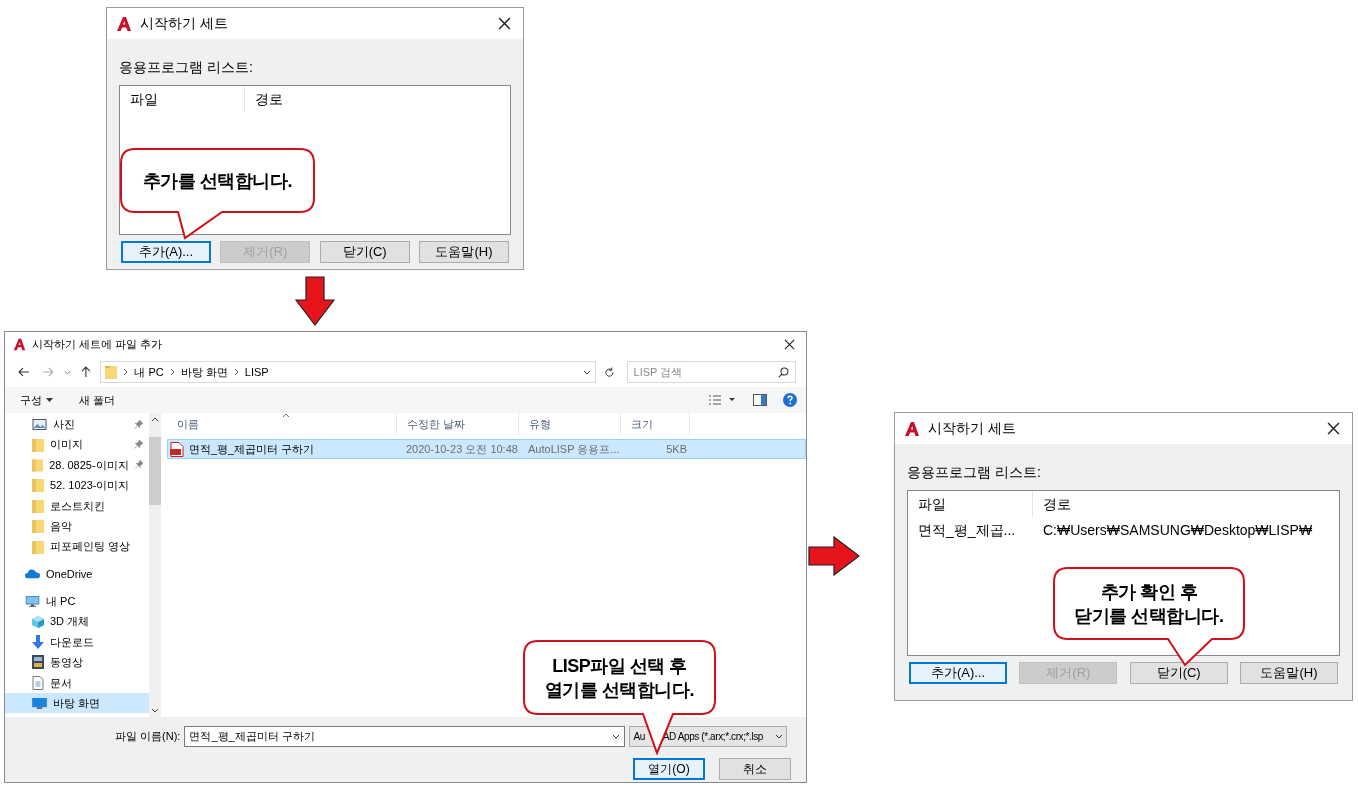  I want to click on search-field: LISP 검색, so click(702, 372).